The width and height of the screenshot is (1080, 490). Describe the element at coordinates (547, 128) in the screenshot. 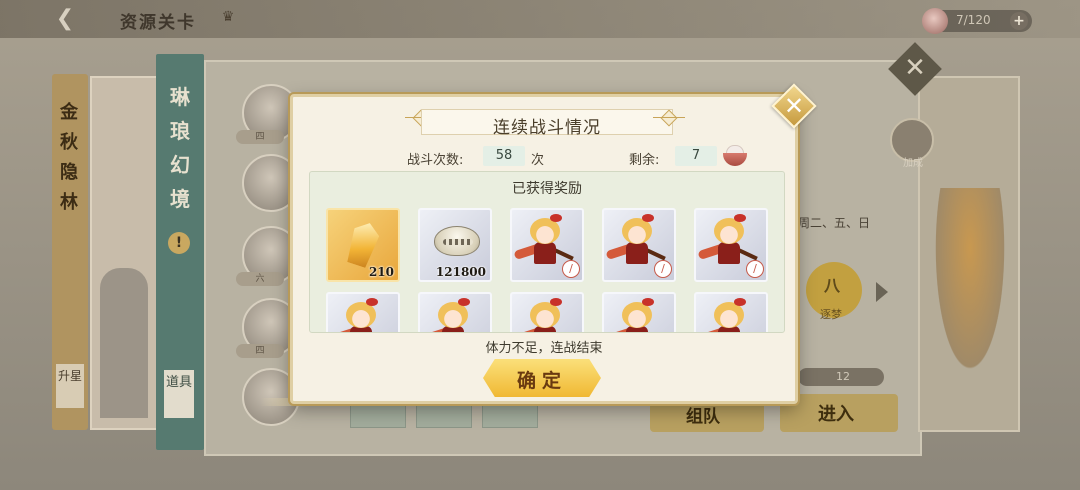

I see `dialog-title: 连续战斗情况` at that location.